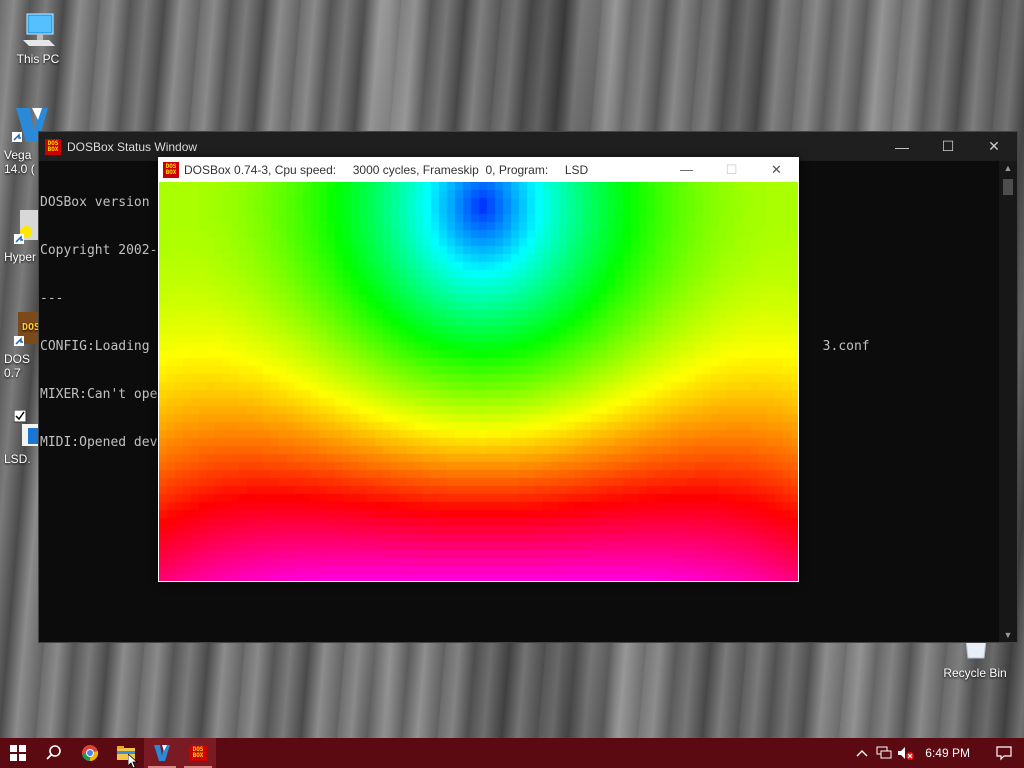 The image size is (1024, 768). I want to click on scroll-up-icon: ▲, so click(1008, 168).